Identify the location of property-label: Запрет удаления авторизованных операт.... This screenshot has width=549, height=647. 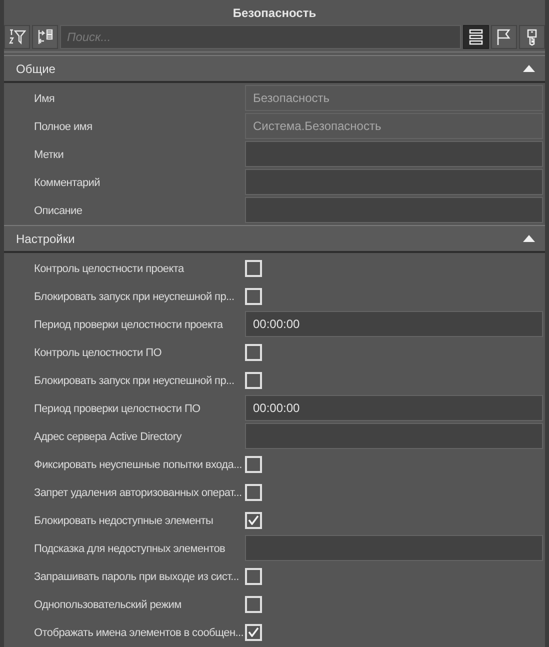
(138, 493).